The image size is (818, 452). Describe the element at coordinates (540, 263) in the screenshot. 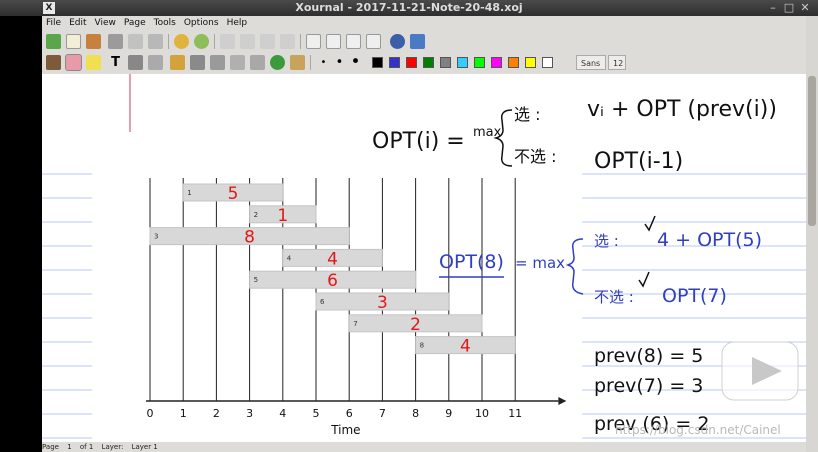

I see `opt8-max: = max` at that location.